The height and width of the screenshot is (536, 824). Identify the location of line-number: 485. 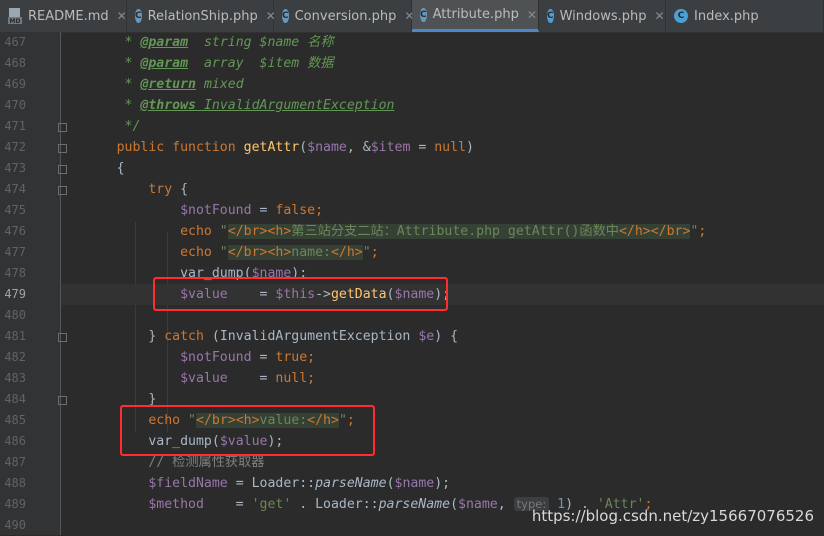
(15, 420).